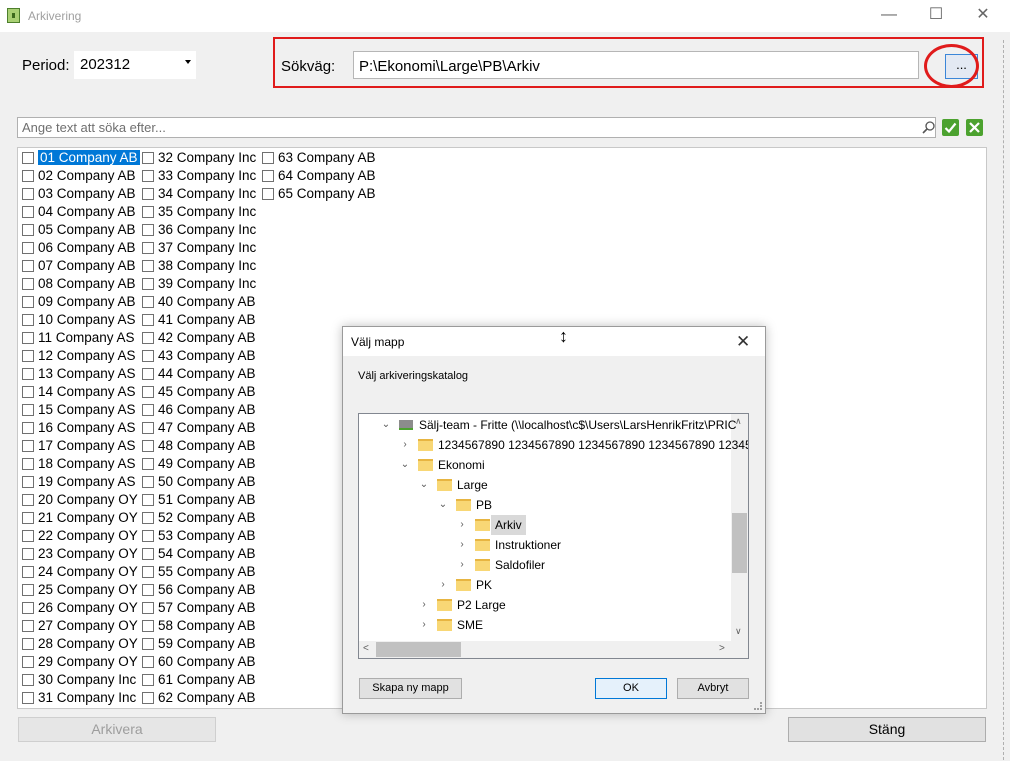  I want to click on company-item: 03 Company AB, so click(79, 194).